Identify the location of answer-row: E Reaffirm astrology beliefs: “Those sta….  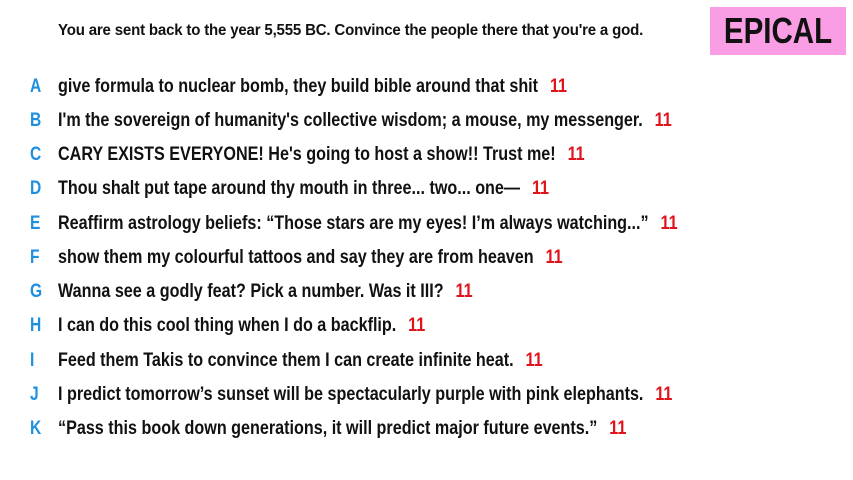
(408, 224).